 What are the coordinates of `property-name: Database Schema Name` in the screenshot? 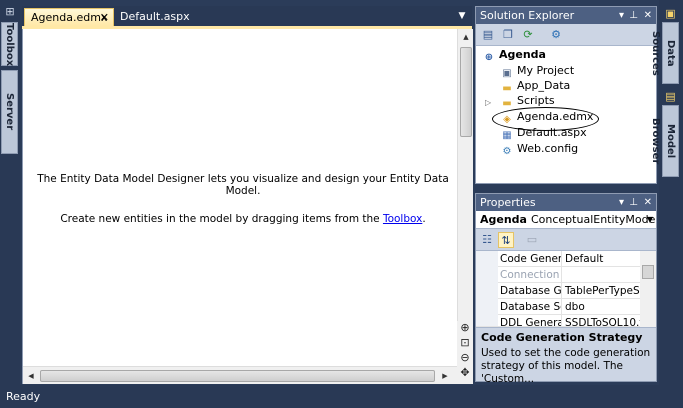 It's located at (531, 307).